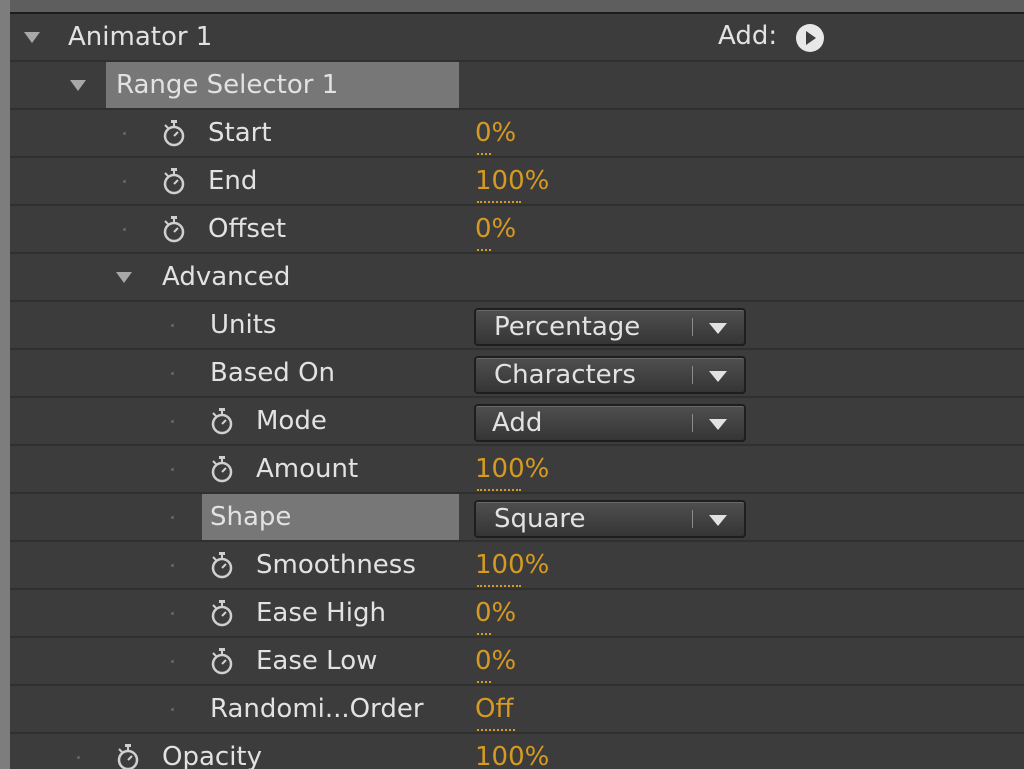 The height and width of the screenshot is (769, 1024). What do you see at coordinates (610, 423) in the screenshot?
I see `mode-dropdown: Add` at bounding box center [610, 423].